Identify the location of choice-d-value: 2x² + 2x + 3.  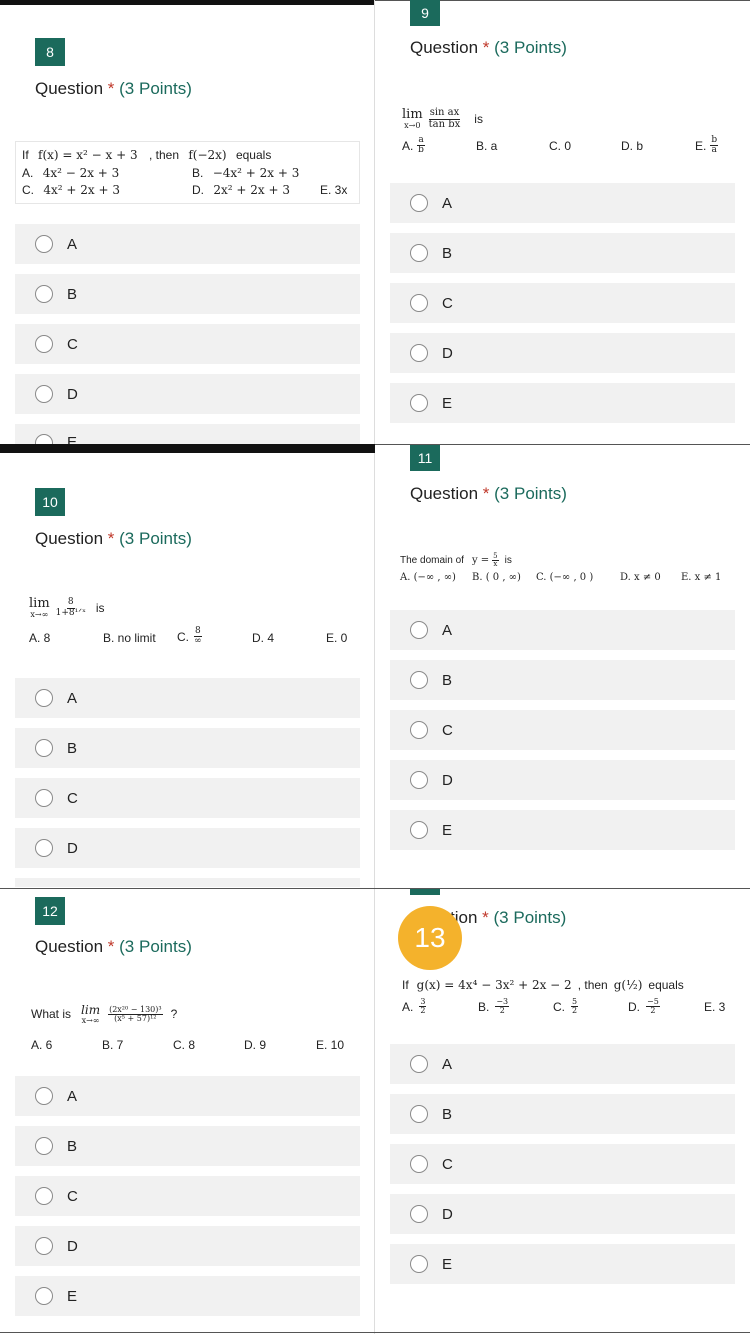
(251, 190).